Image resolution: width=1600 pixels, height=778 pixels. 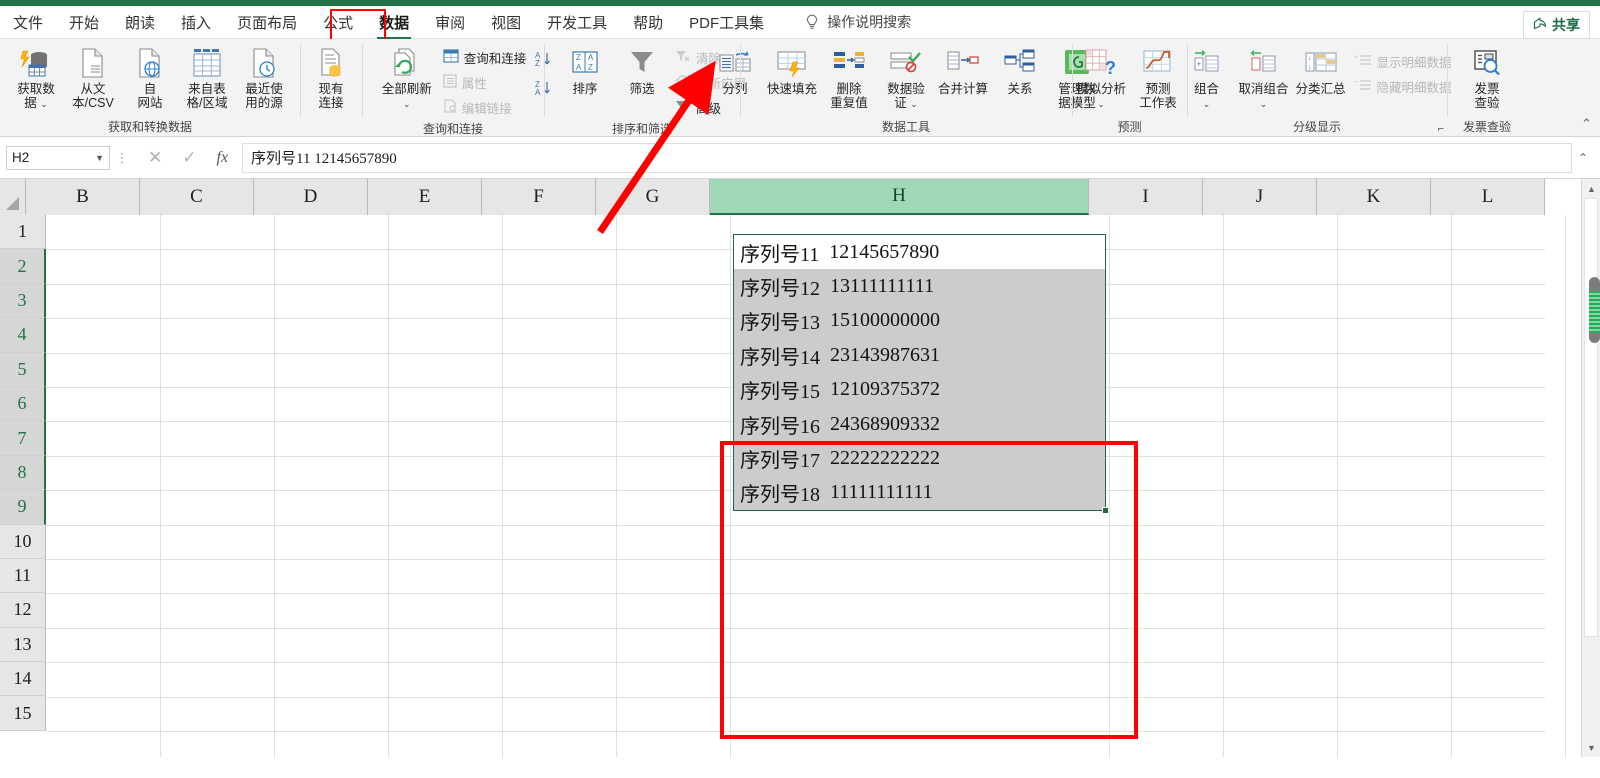 I want to click on ribbon-tab-11: PDF工具集, so click(x=726, y=22).